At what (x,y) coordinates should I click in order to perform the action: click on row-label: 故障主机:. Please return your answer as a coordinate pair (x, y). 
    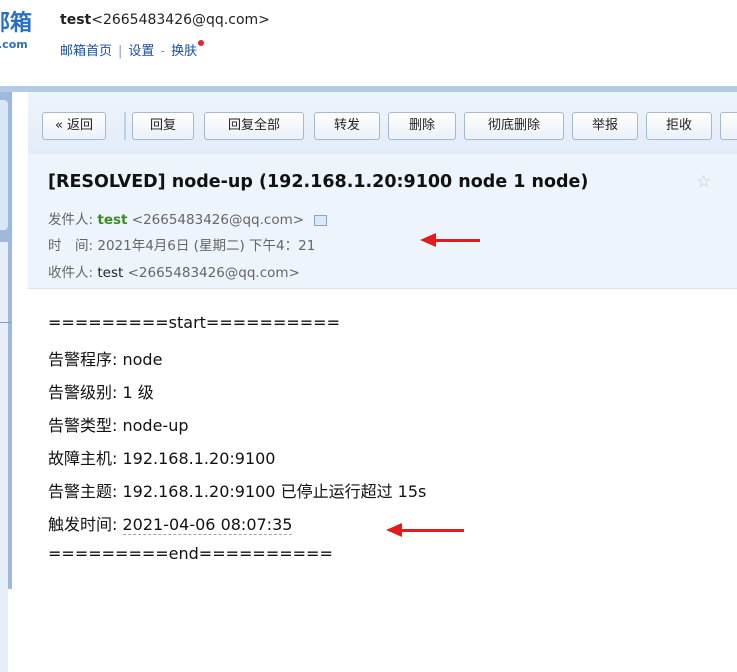
    Looking at the image, I should click on (83, 458).